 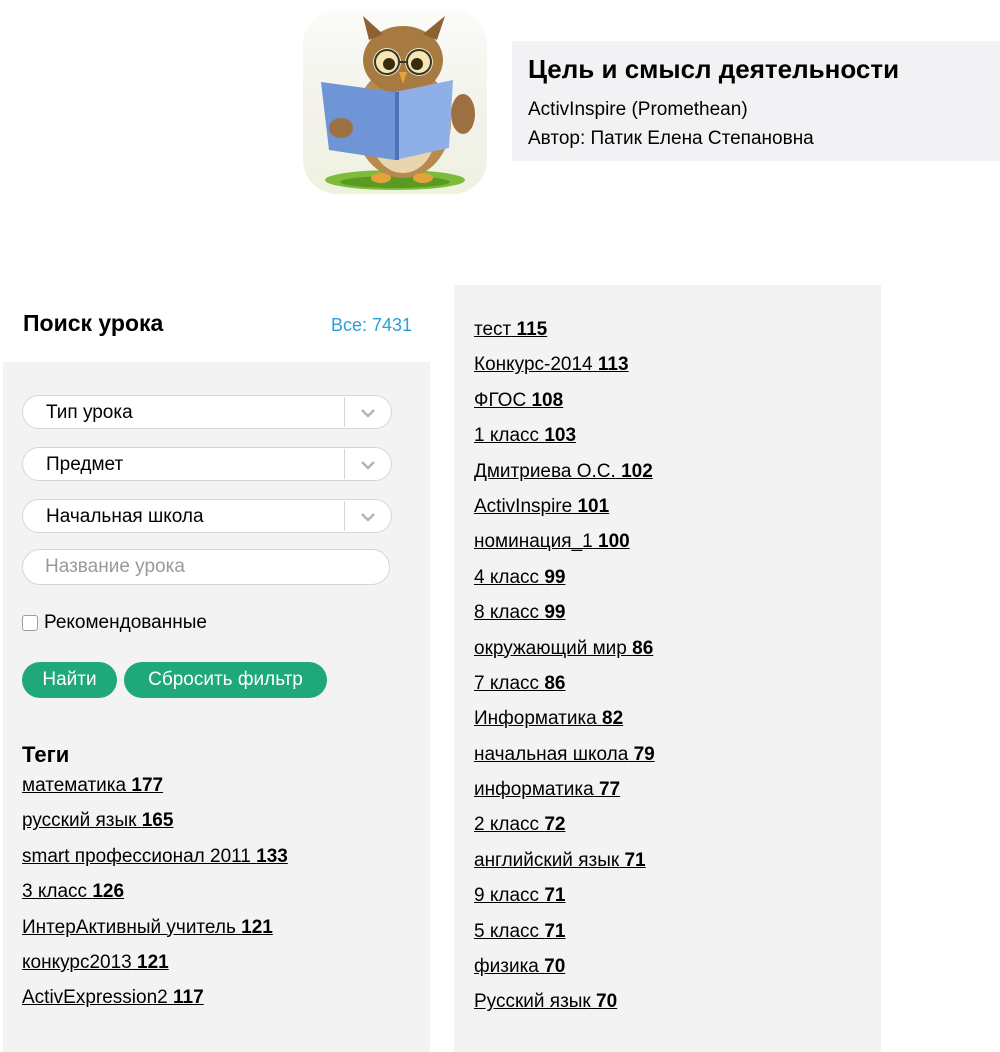 I want to click on recommended-checkbox, so click(x=30, y=623).